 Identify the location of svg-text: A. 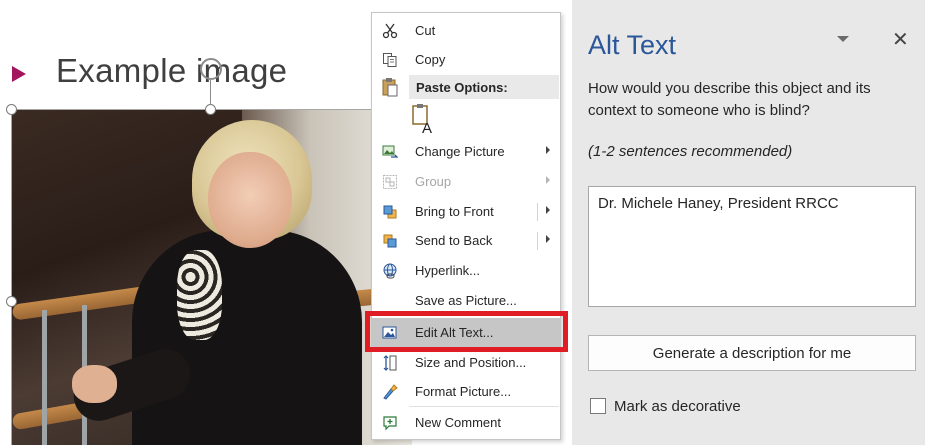
(427, 127).